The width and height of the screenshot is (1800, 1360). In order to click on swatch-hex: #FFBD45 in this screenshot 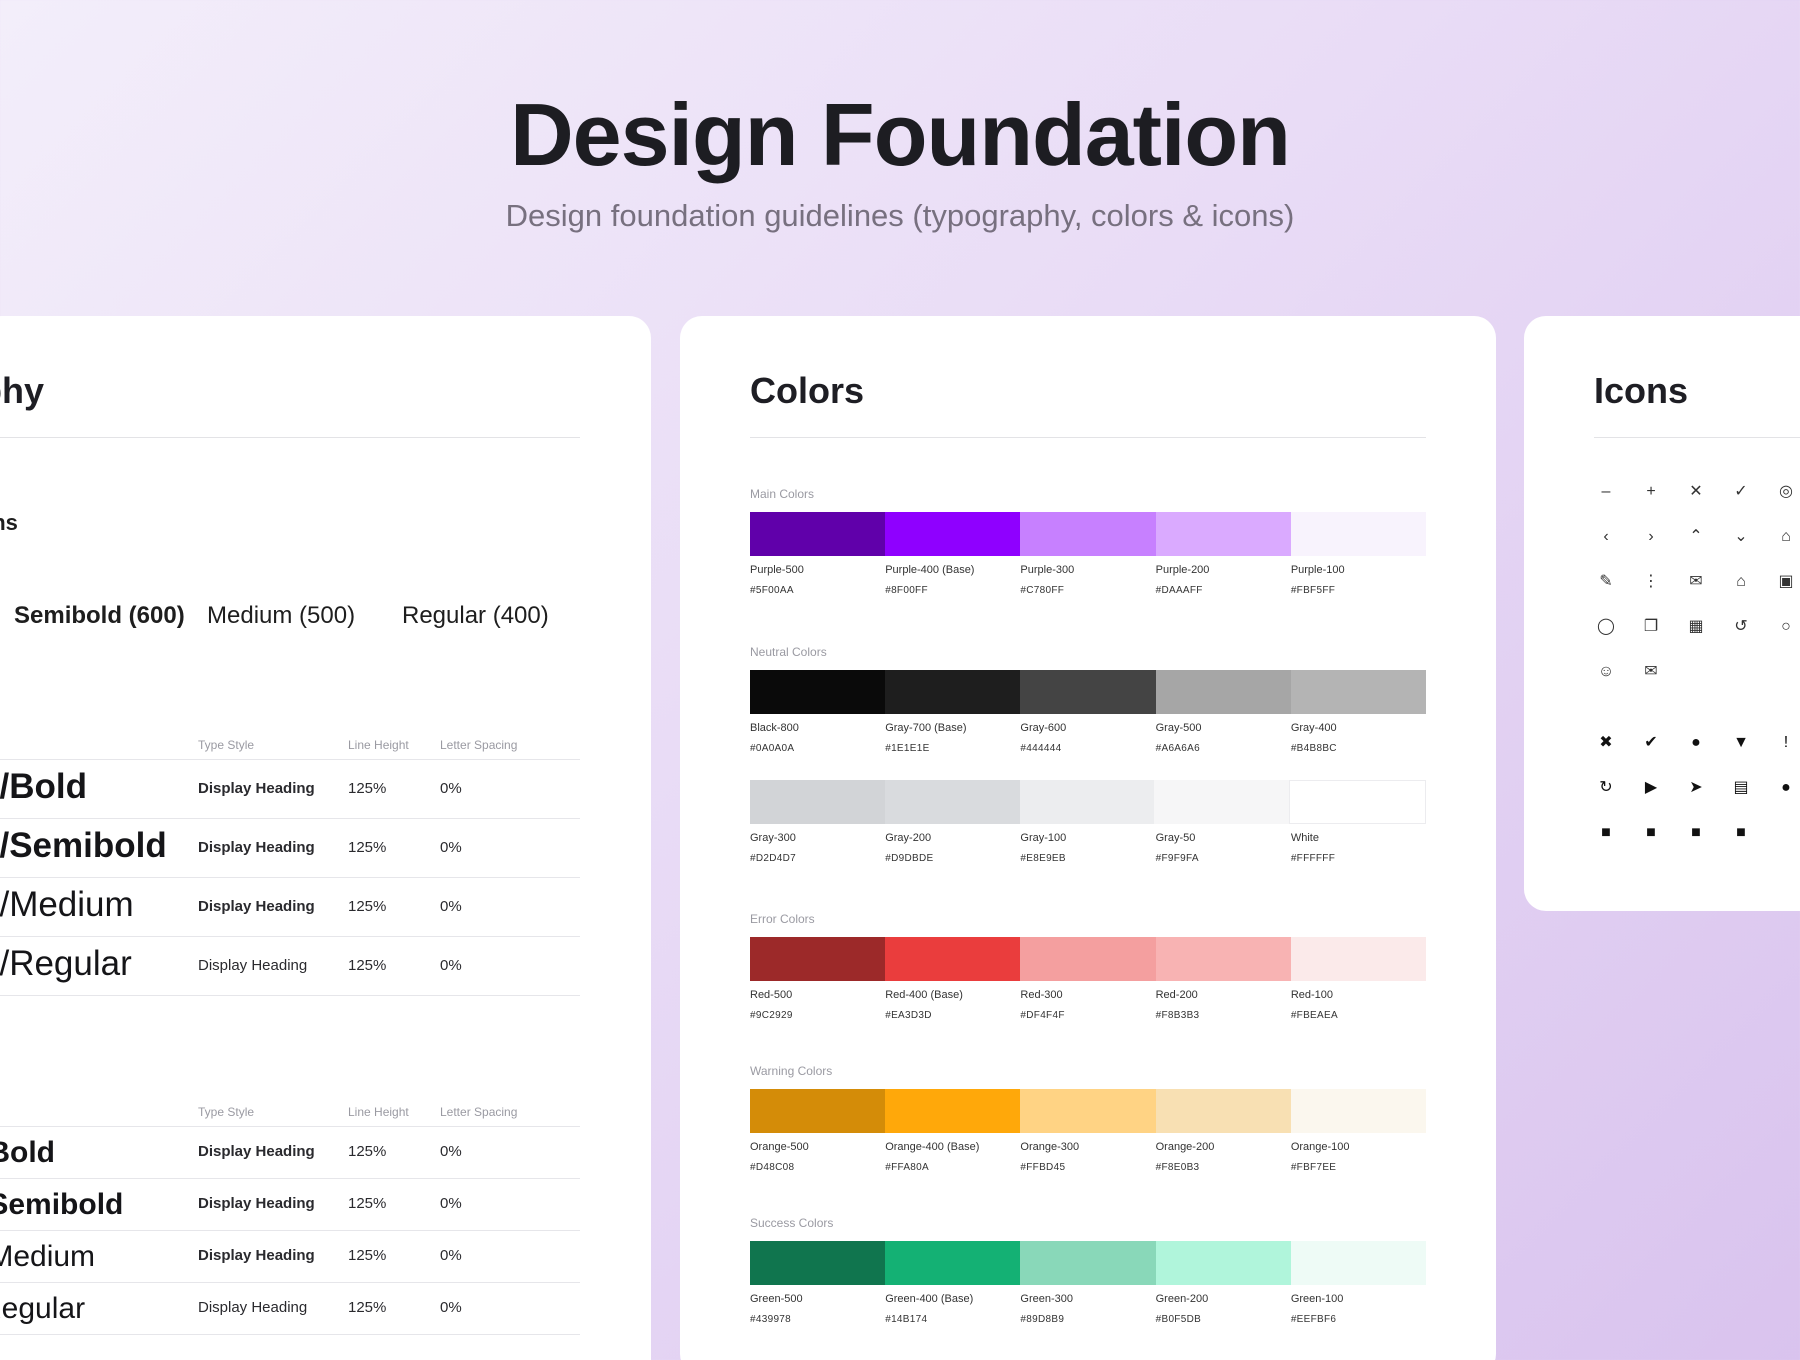, I will do `click(1043, 1167)`.